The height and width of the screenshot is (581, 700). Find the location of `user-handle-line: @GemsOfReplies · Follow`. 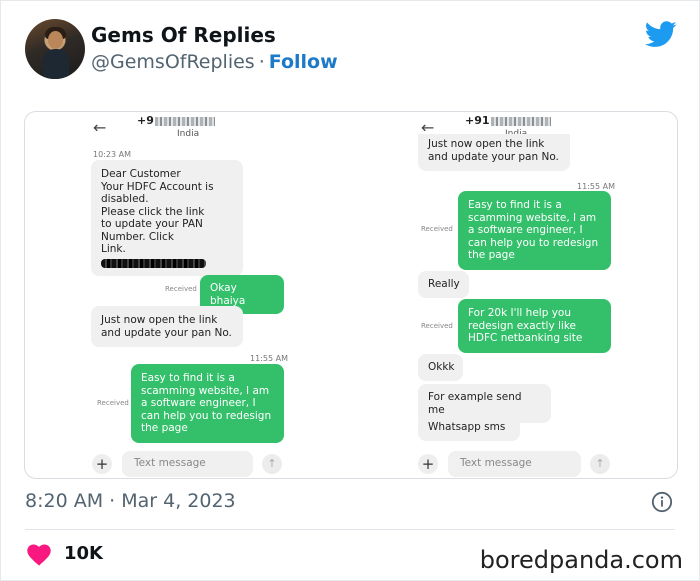

user-handle-line: @GemsOfReplies · Follow is located at coordinates (214, 62).